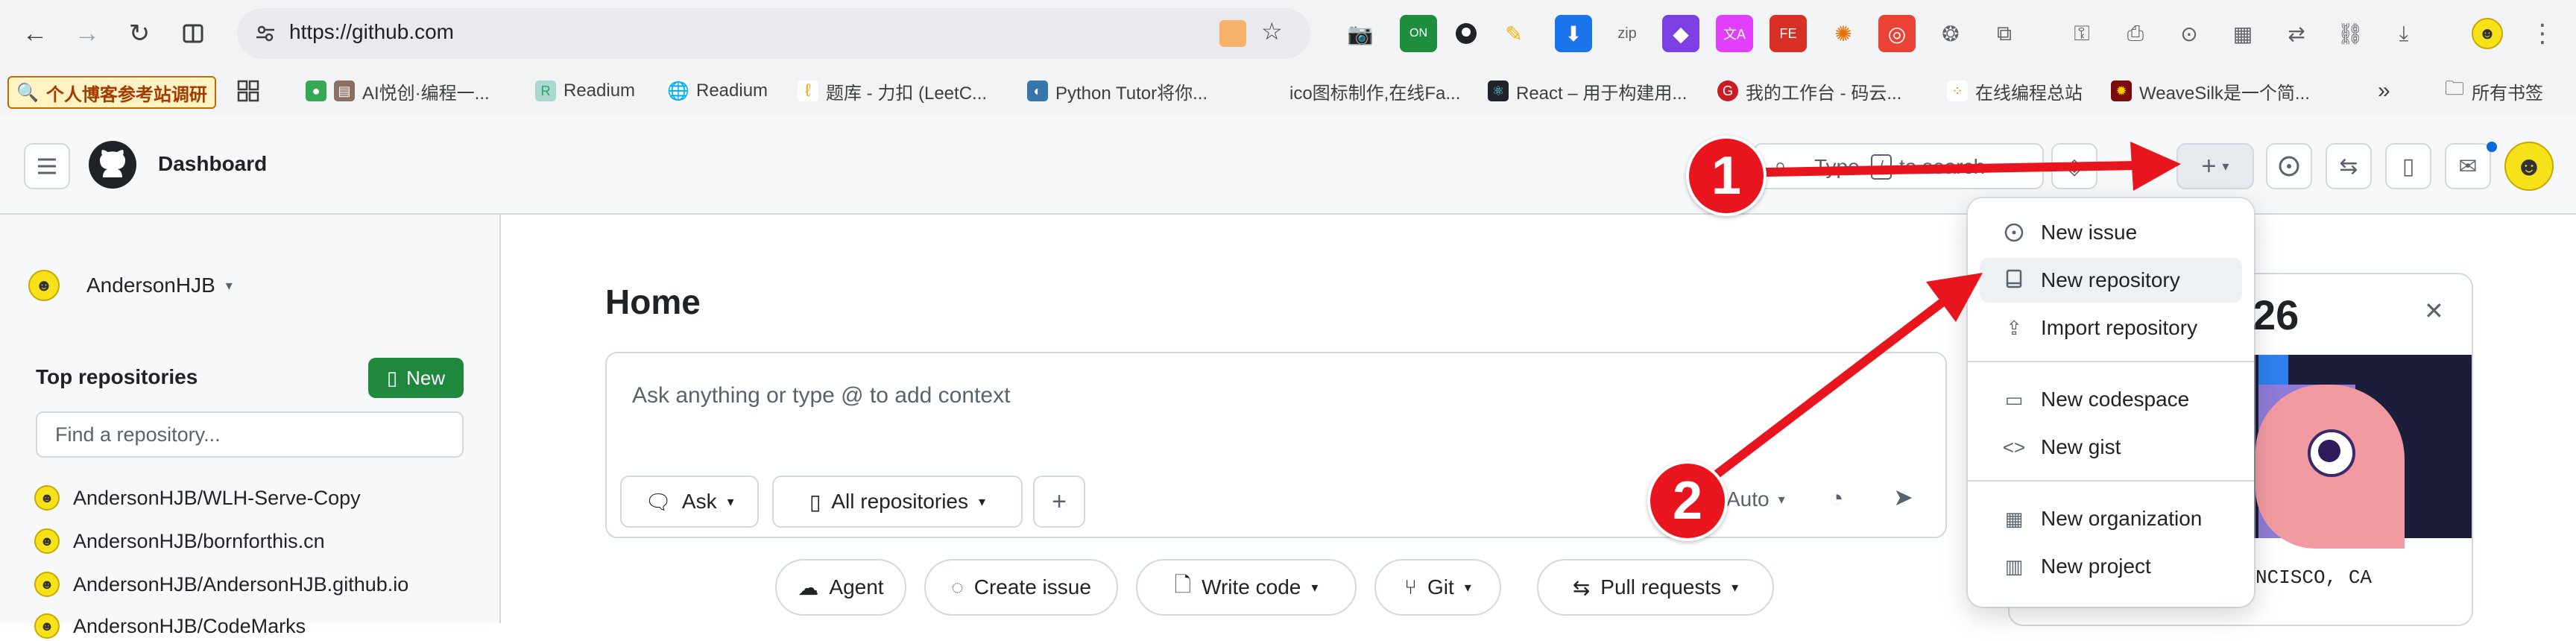 The height and width of the screenshot is (641, 2576). Describe the element at coordinates (1822, 395) in the screenshot. I see `arrow-to-new-repository` at that location.